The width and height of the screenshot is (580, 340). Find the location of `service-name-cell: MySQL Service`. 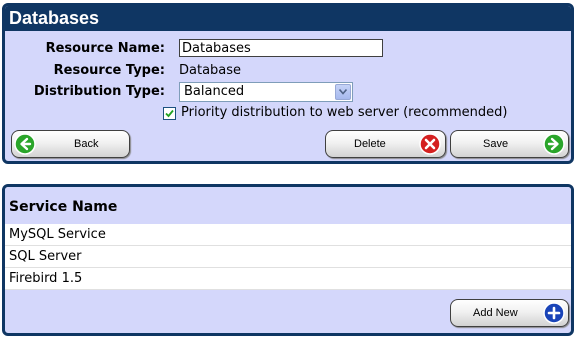

service-name-cell: MySQL Service is located at coordinates (57, 234).